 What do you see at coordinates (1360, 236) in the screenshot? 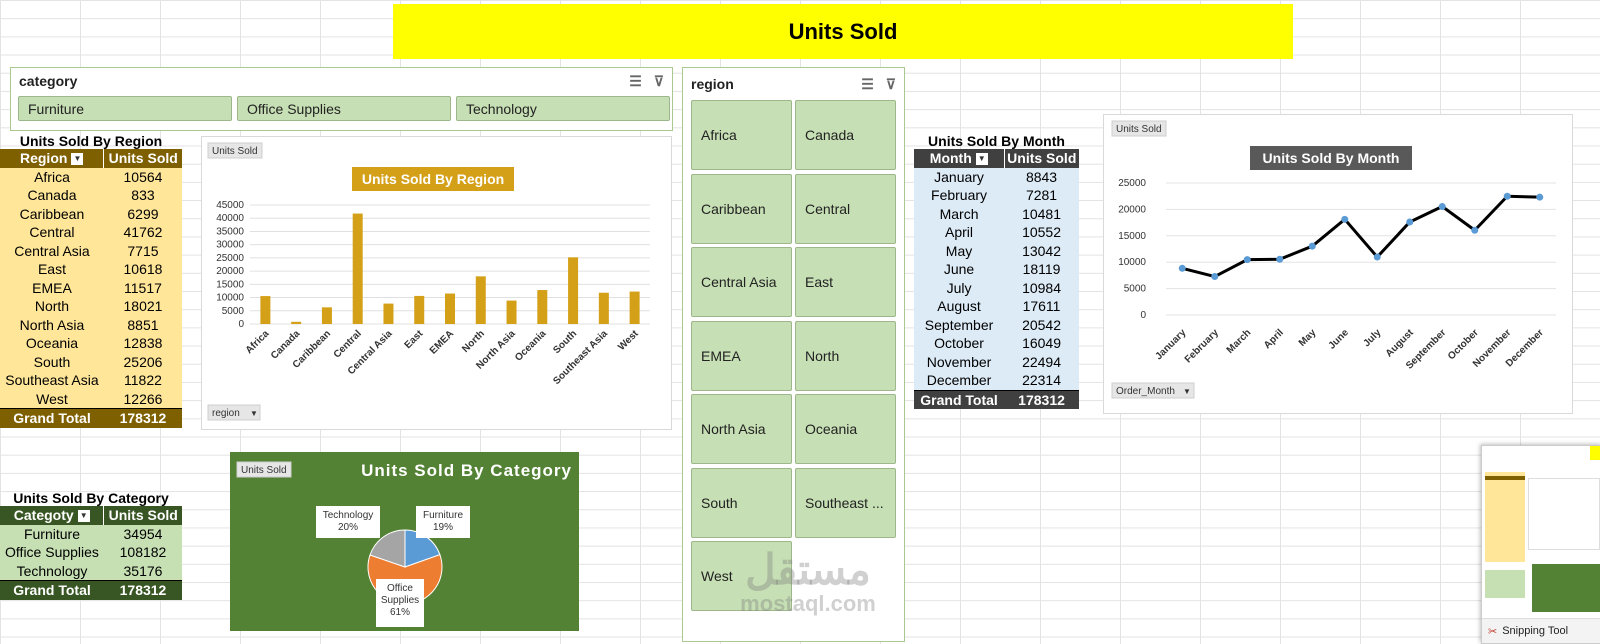
I see `series-line` at bounding box center [1360, 236].